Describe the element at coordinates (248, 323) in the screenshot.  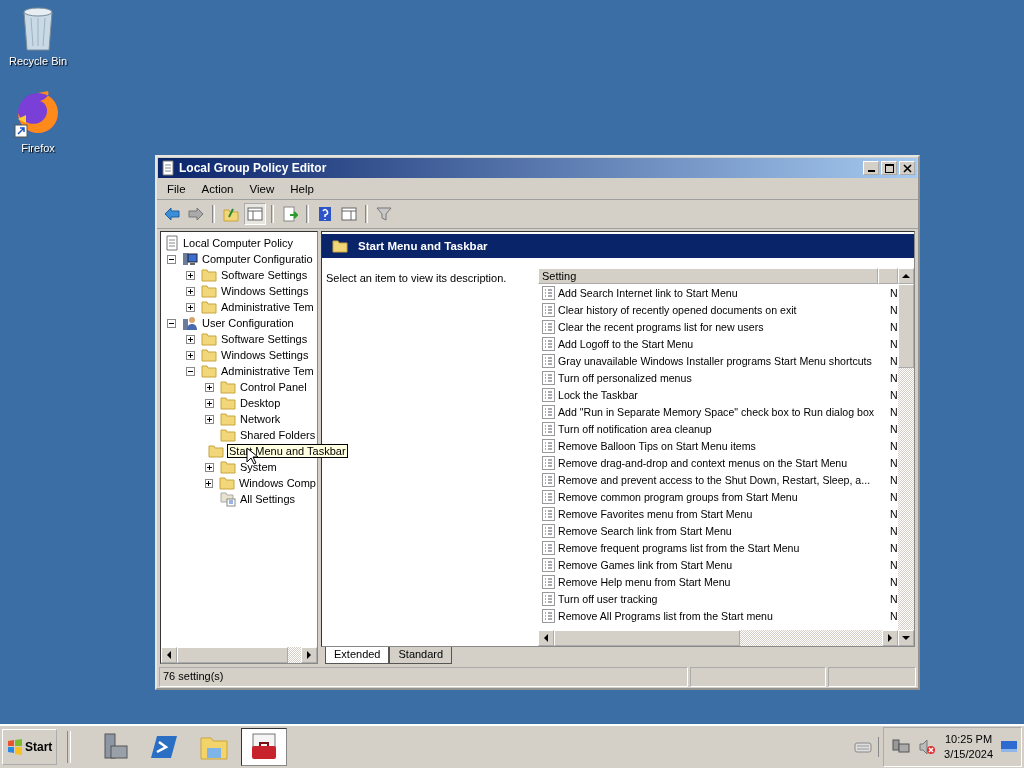
I see `tree-item: User Configuration` at that location.